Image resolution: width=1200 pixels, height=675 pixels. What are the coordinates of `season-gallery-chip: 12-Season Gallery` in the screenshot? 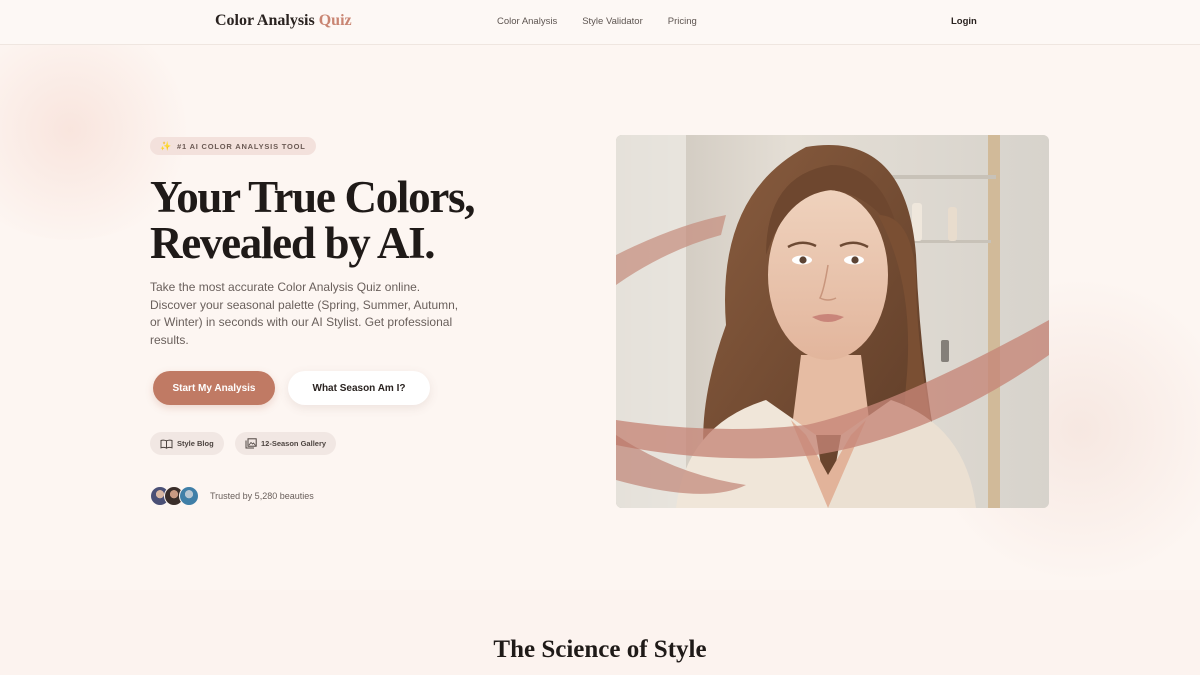 It's located at (286, 443).